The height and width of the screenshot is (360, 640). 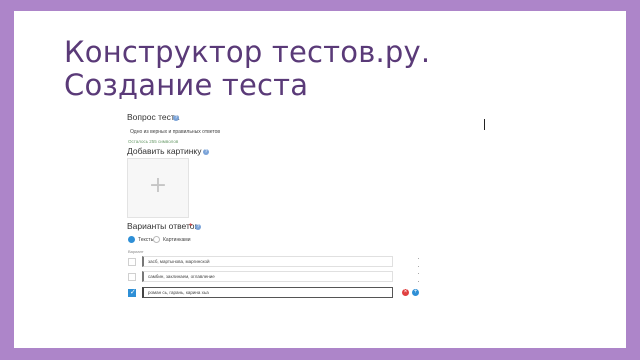 I want to click on mode-images-label: Картинками, so click(x=177, y=240).